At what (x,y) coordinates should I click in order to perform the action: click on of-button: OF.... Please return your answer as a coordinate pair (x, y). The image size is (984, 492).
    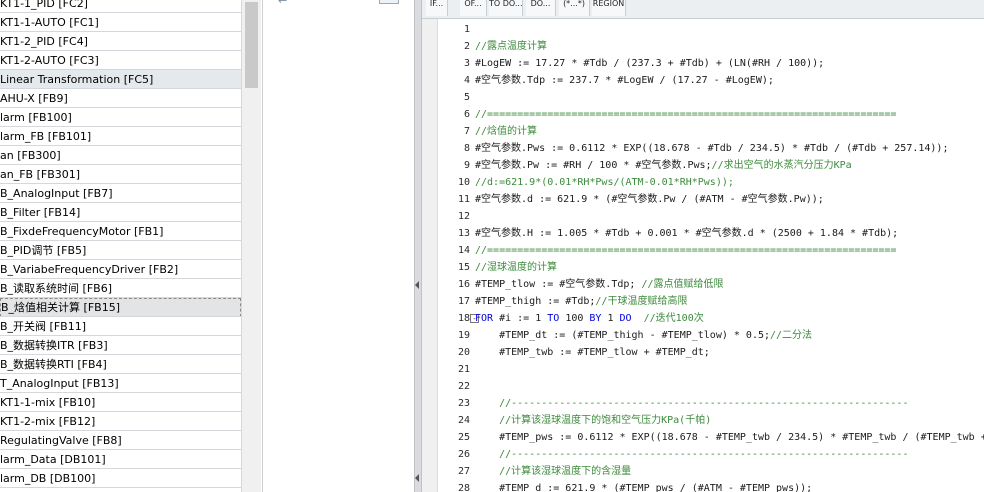
    Looking at the image, I should click on (473, 8).